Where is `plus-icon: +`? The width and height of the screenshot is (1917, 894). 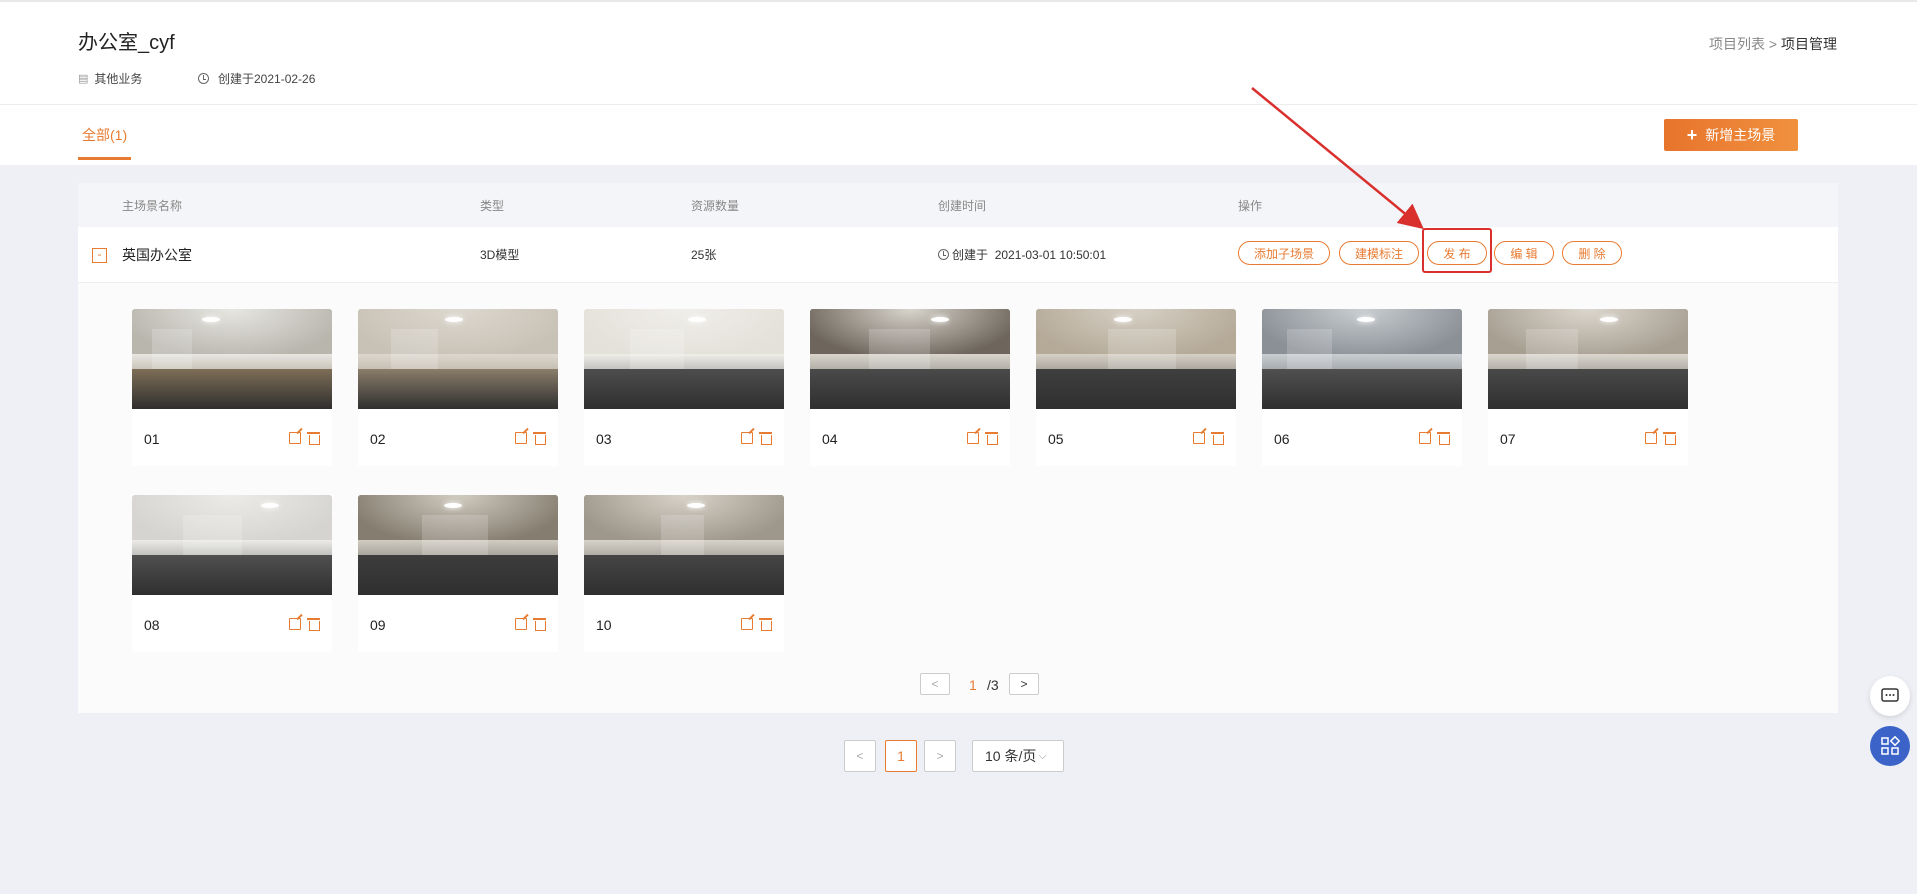 plus-icon: + is located at coordinates (1692, 135).